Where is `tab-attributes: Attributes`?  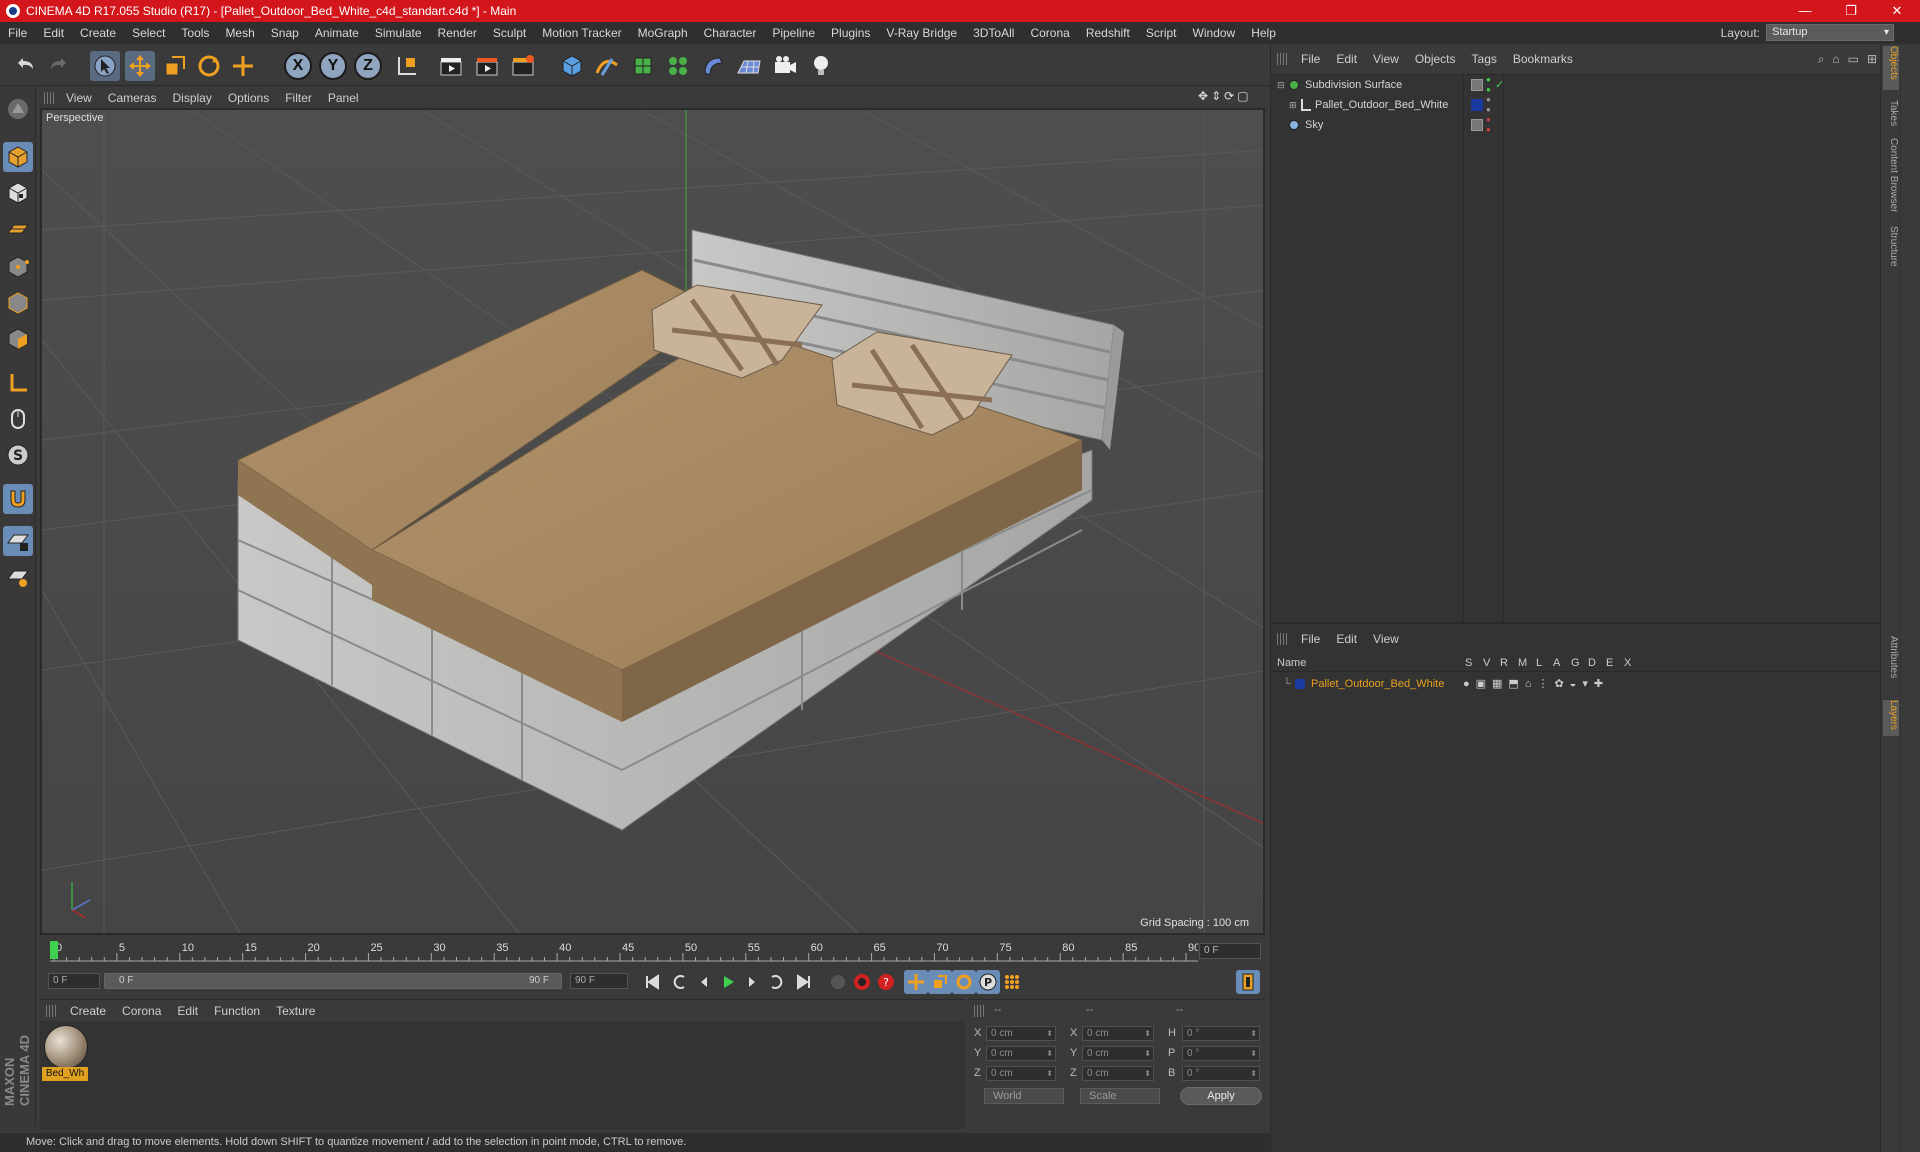 tab-attributes: Attributes is located at coordinates (1891, 664).